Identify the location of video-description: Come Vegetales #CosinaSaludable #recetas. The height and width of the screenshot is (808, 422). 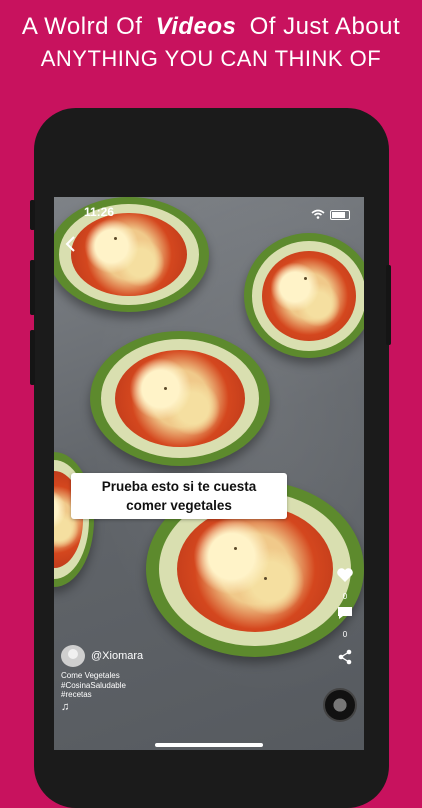
(93, 685).